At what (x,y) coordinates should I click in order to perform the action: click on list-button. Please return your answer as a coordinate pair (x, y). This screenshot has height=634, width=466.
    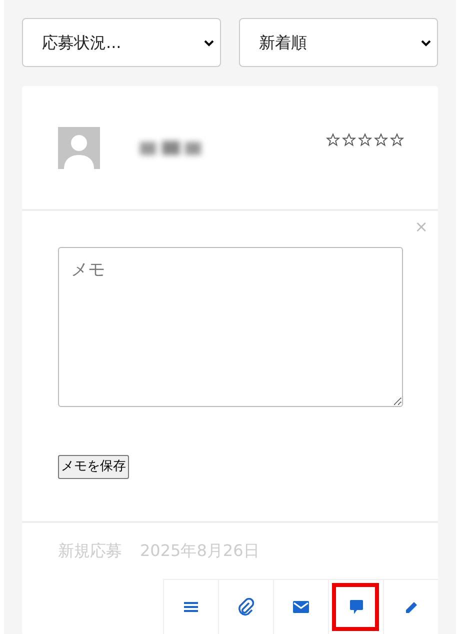
    Looking at the image, I should click on (190, 606).